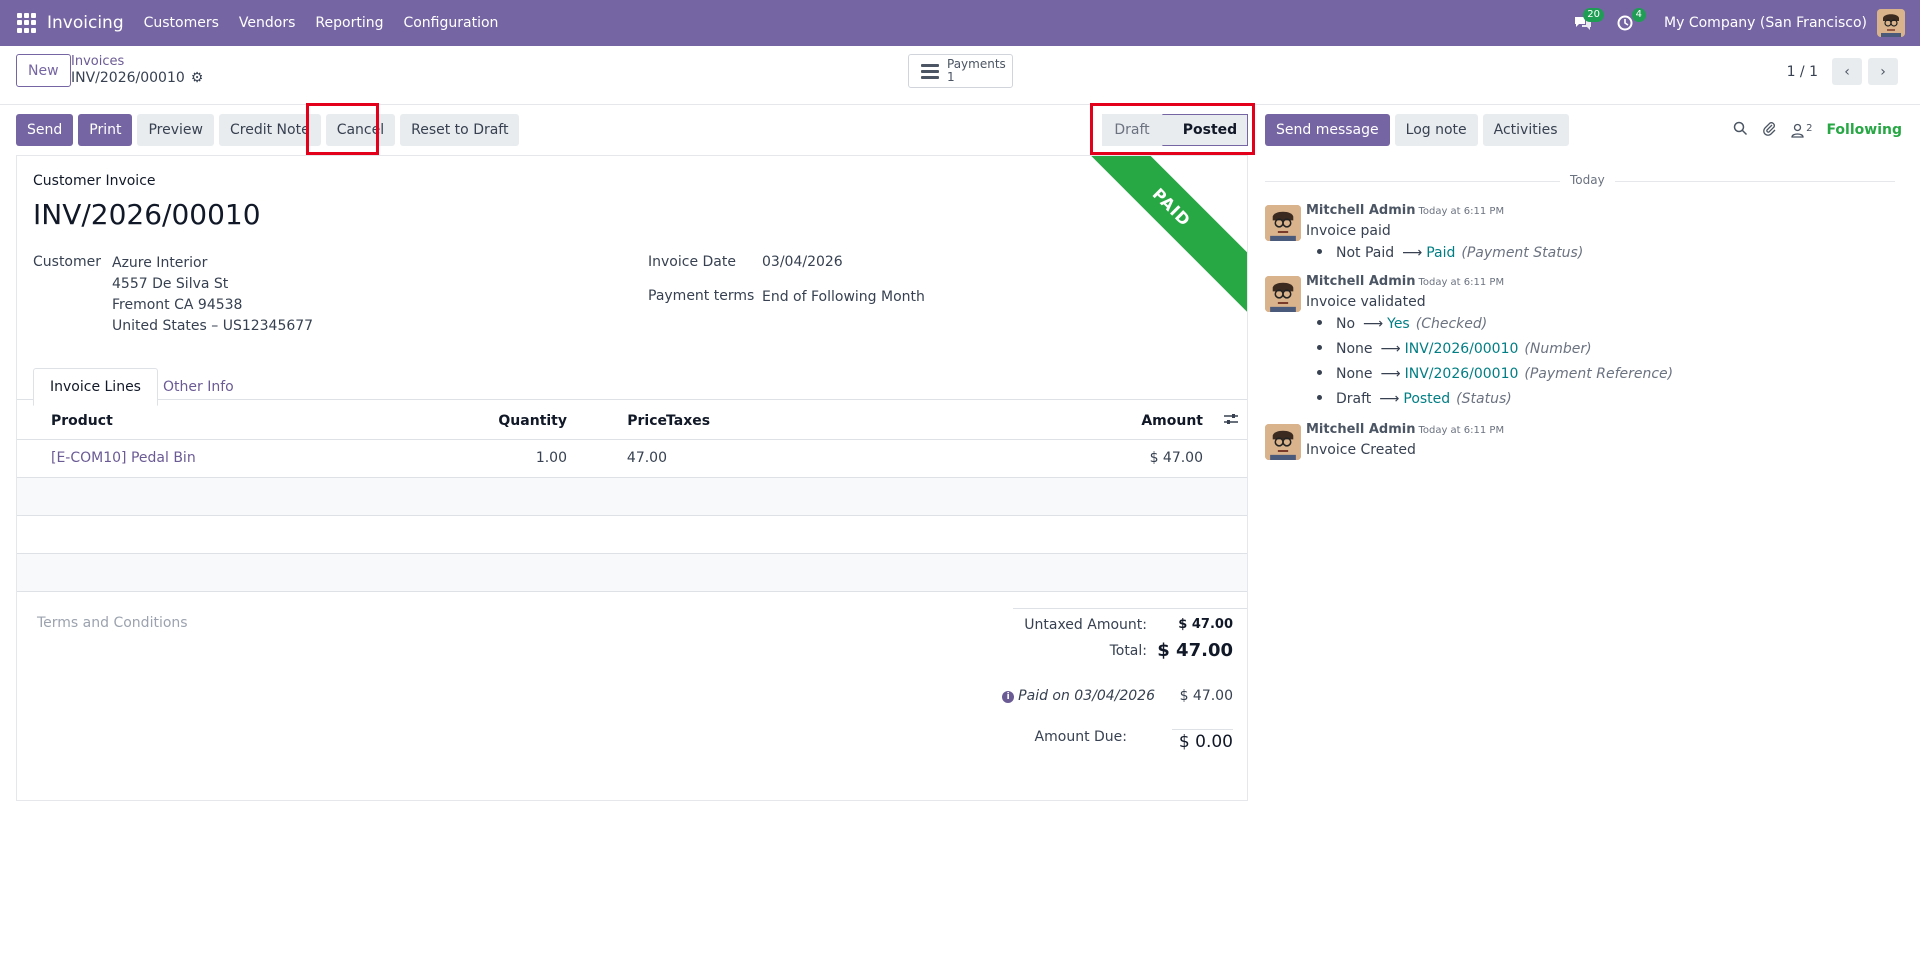 This screenshot has height=961, width=1920. What do you see at coordinates (27, 23) in the screenshot?
I see `apps-grid-icon` at bounding box center [27, 23].